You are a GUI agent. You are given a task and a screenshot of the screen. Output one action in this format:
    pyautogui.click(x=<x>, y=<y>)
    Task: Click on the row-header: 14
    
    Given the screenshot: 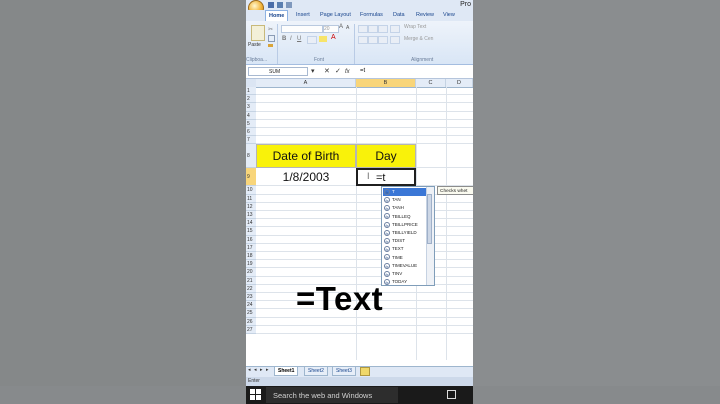 What is the action you would take?
    pyautogui.click(x=251, y=223)
    